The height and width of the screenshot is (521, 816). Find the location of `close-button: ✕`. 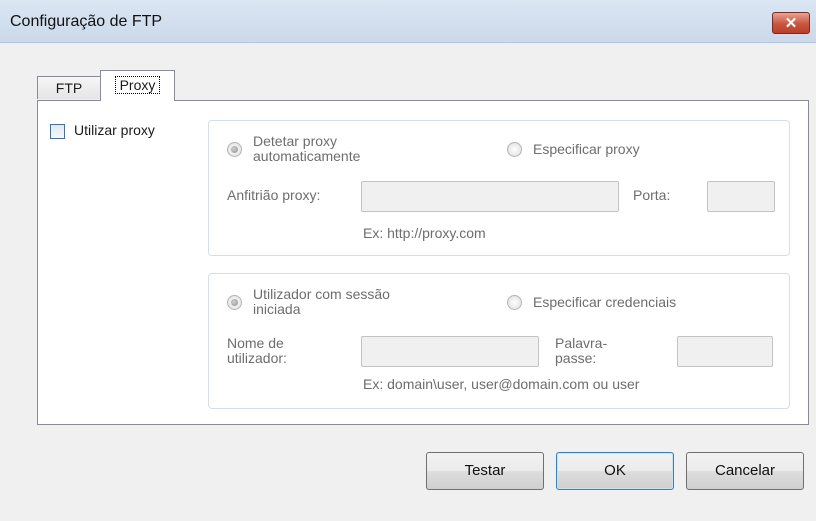

close-button: ✕ is located at coordinates (791, 23).